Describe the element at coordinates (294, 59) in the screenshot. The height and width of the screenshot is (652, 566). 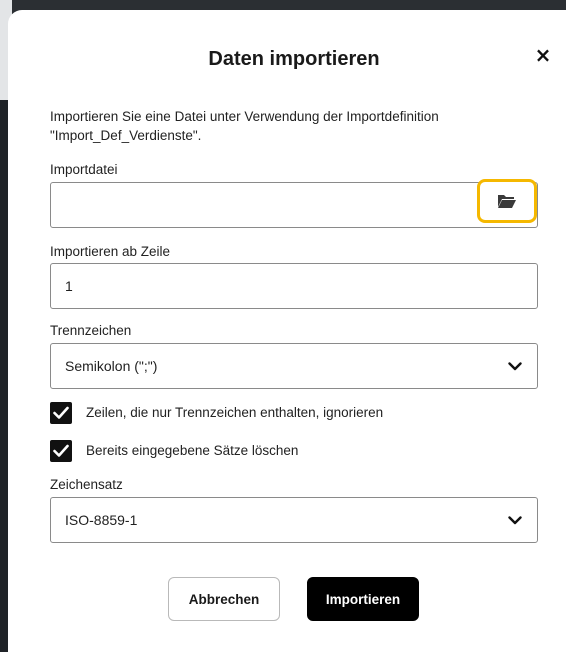
I see `dialog-title: Daten importieren` at that location.